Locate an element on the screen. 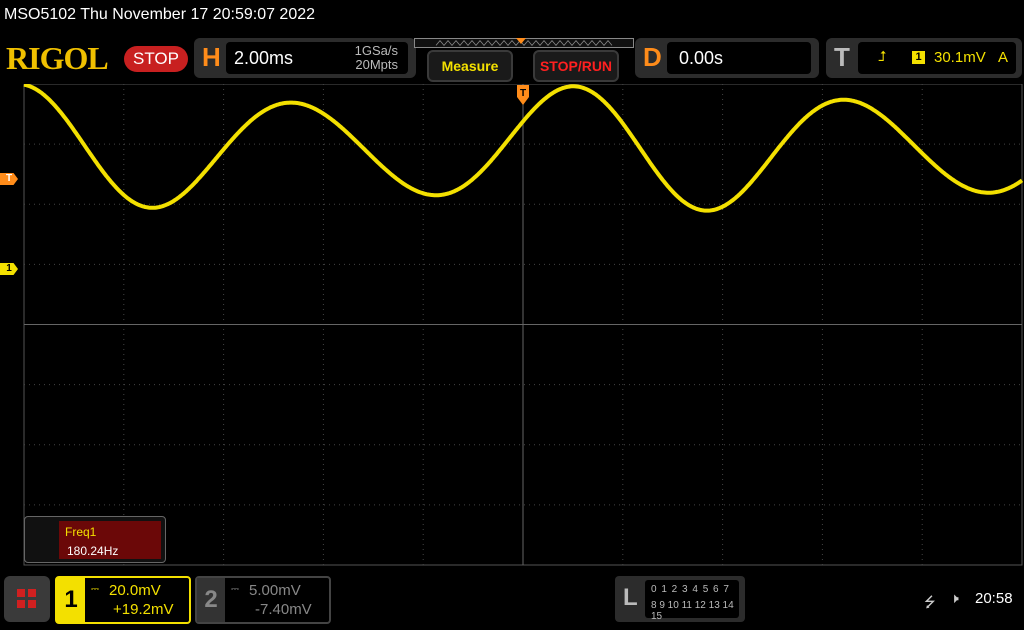 The image size is (1024, 630). trigger-position-marker: T is located at coordinates (523, 96).